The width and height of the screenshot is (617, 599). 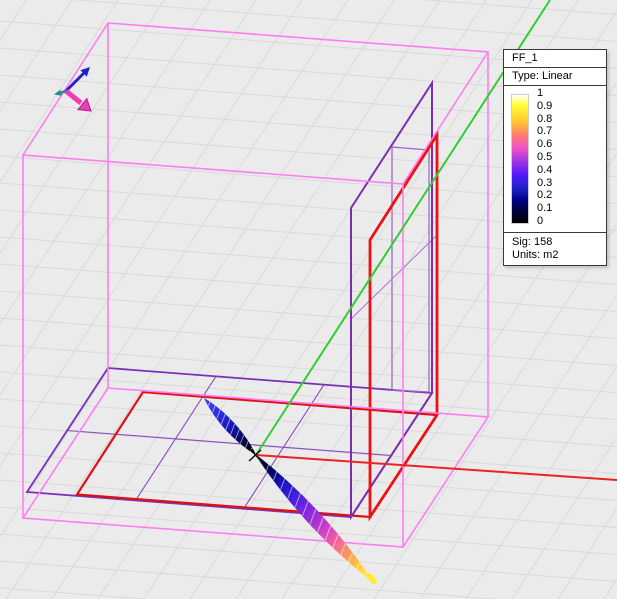 What do you see at coordinates (520, 159) in the screenshot?
I see `colorbar-gradient` at bounding box center [520, 159].